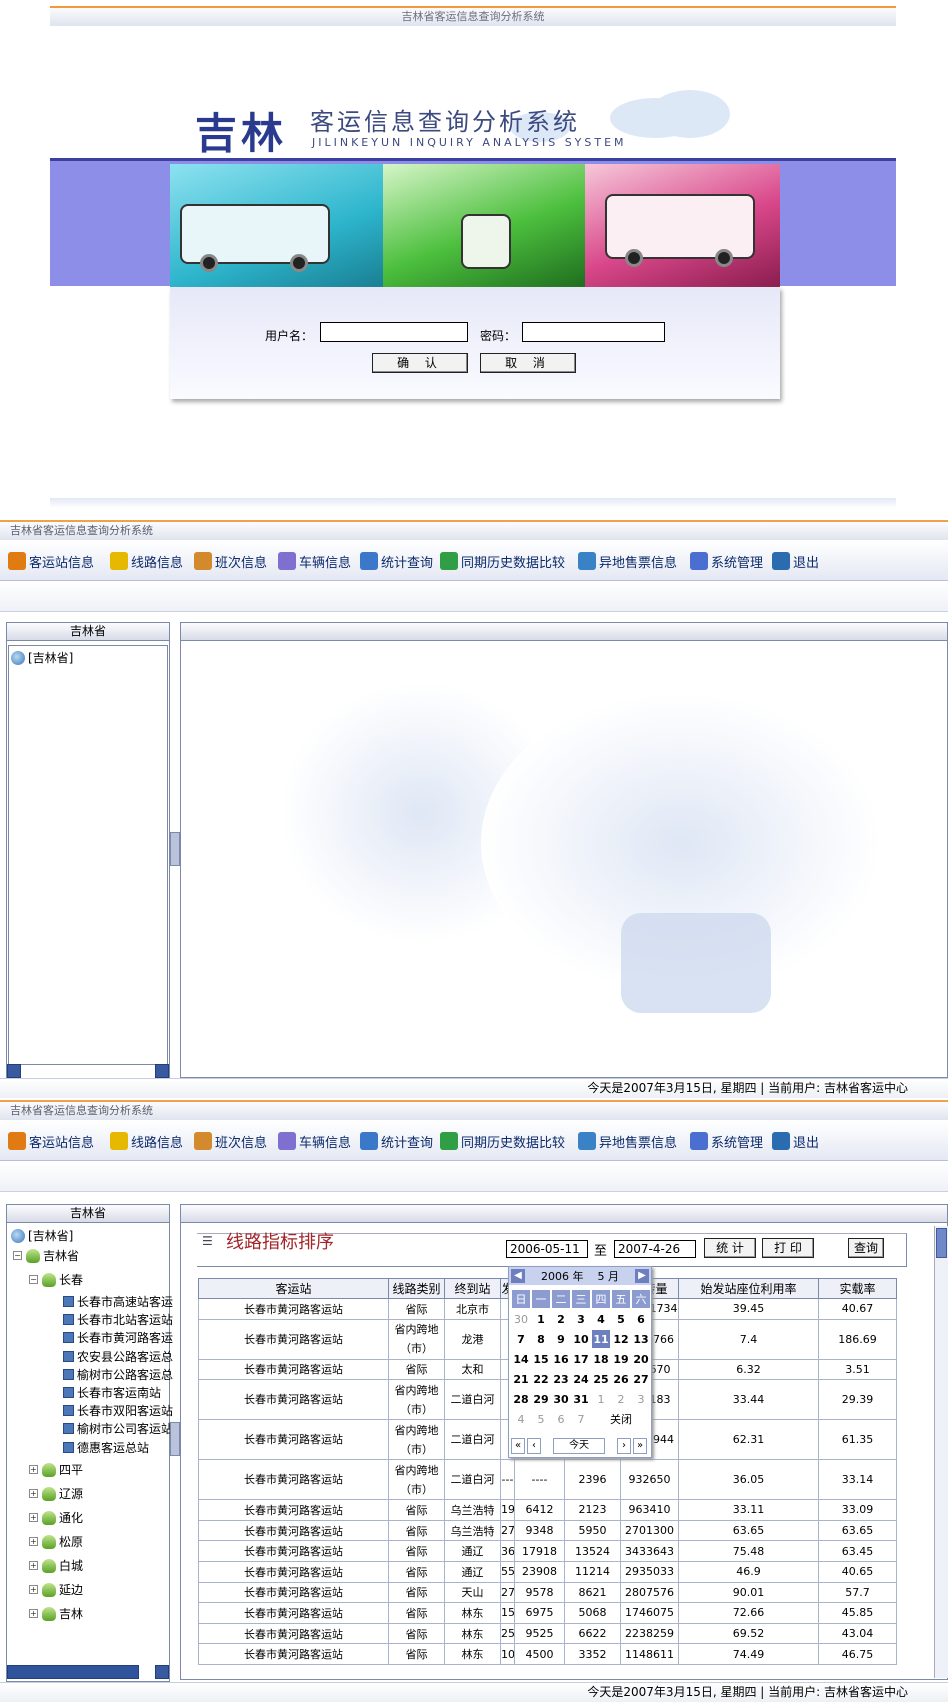 This screenshot has height=1704, width=948. What do you see at coordinates (118, 1337) in the screenshot?
I see `tree-station-2: 长春市黄河路客运` at bounding box center [118, 1337].